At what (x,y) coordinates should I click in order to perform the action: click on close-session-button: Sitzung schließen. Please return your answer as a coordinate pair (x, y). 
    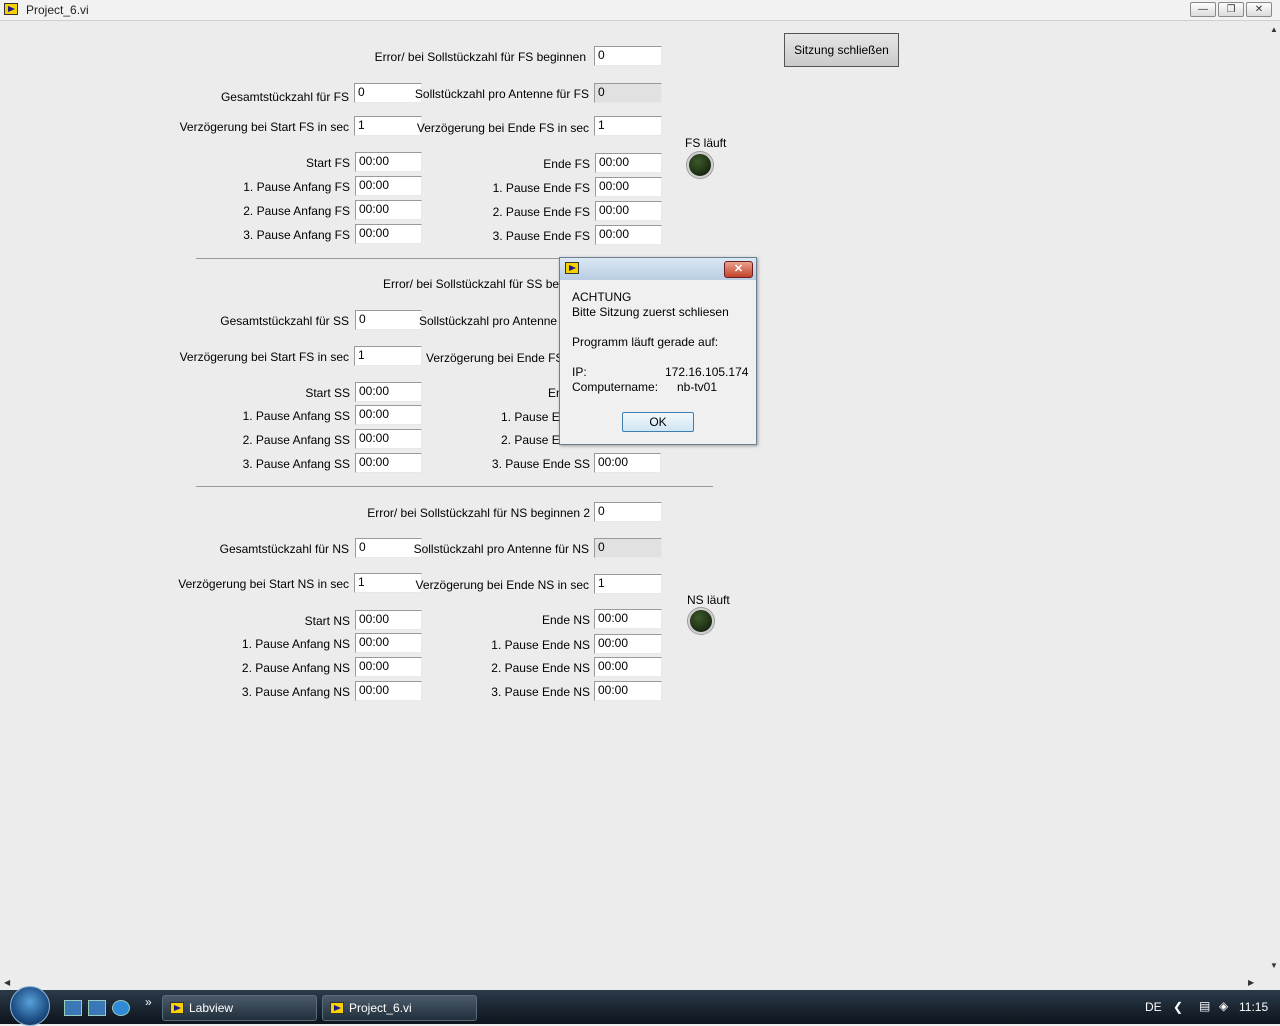
    Looking at the image, I should click on (841, 50).